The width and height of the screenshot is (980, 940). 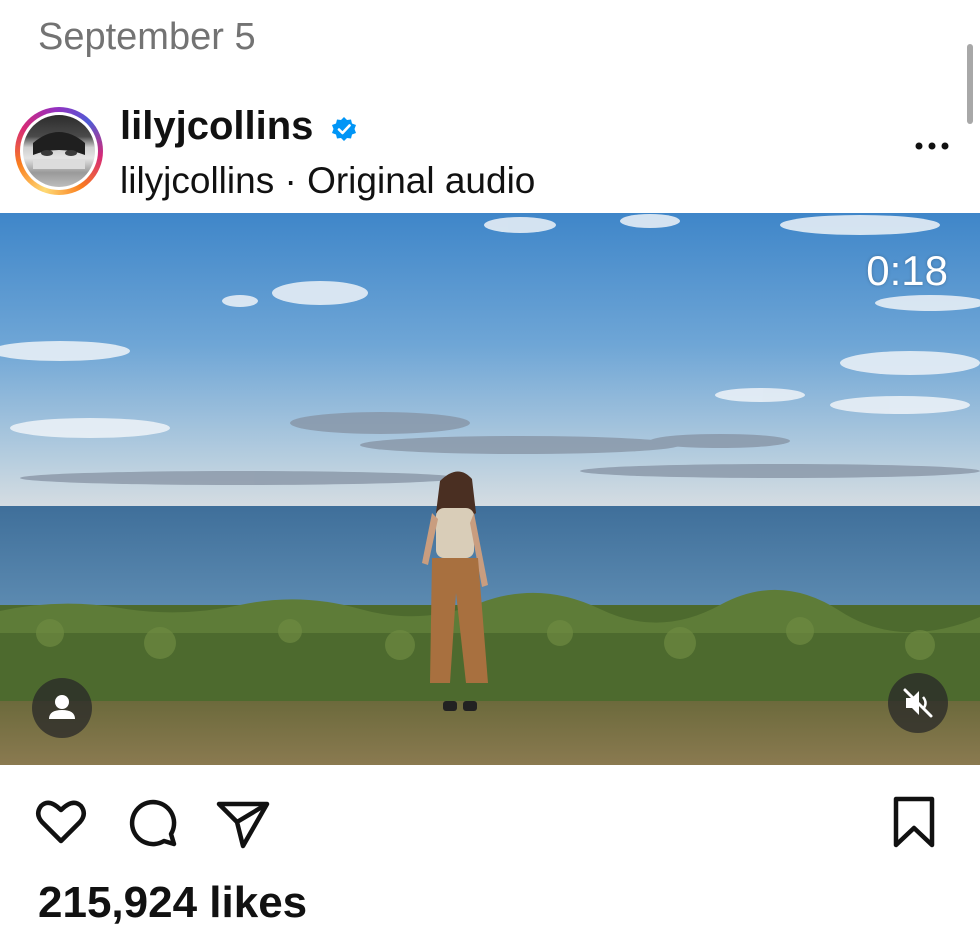 What do you see at coordinates (932, 146) in the screenshot?
I see `more-options-icon` at bounding box center [932, 146].